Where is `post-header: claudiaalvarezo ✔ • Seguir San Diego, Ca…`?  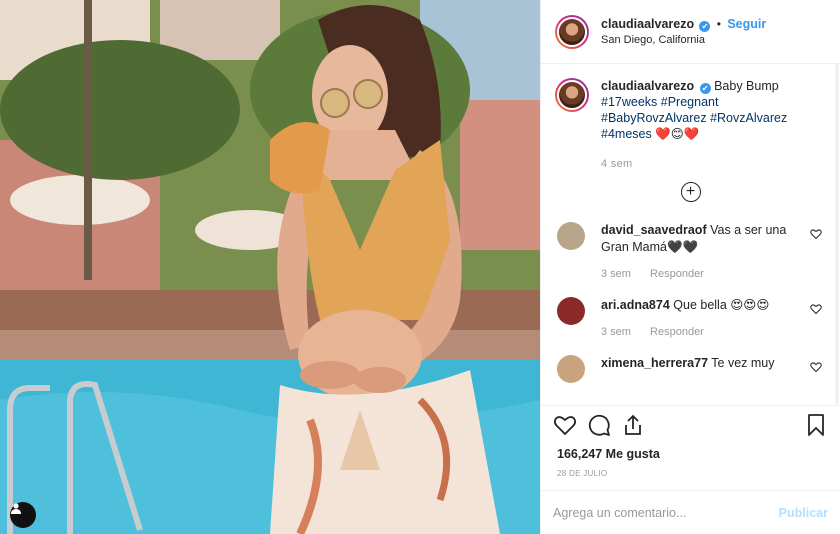
post-header: claudiaalvarezo ✔ • Seguir San Diego, Ca… is located at coordinates (690, 32).